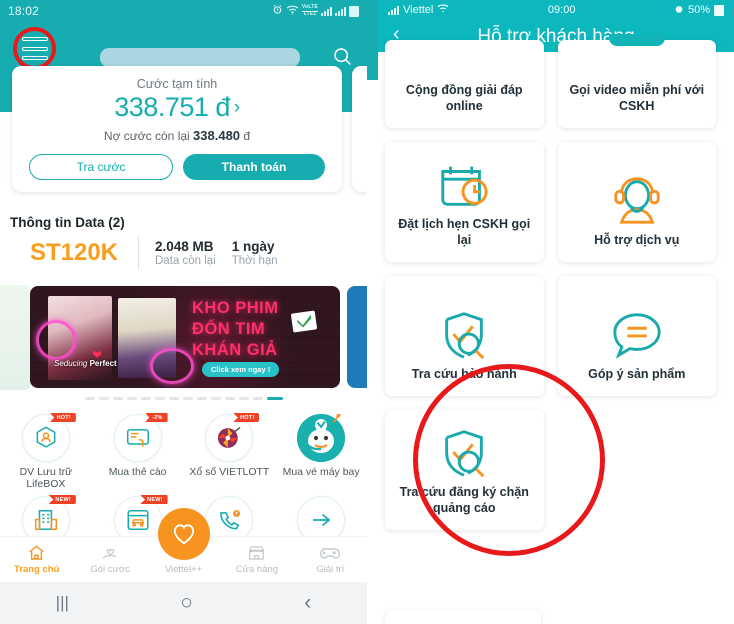 The width and height of the screenshot is (734, 624). What do you see at coordinates (137, 472) in the screenshot?
I see `service-label: Mua thẻ cào` at bounding box center [137, 472].